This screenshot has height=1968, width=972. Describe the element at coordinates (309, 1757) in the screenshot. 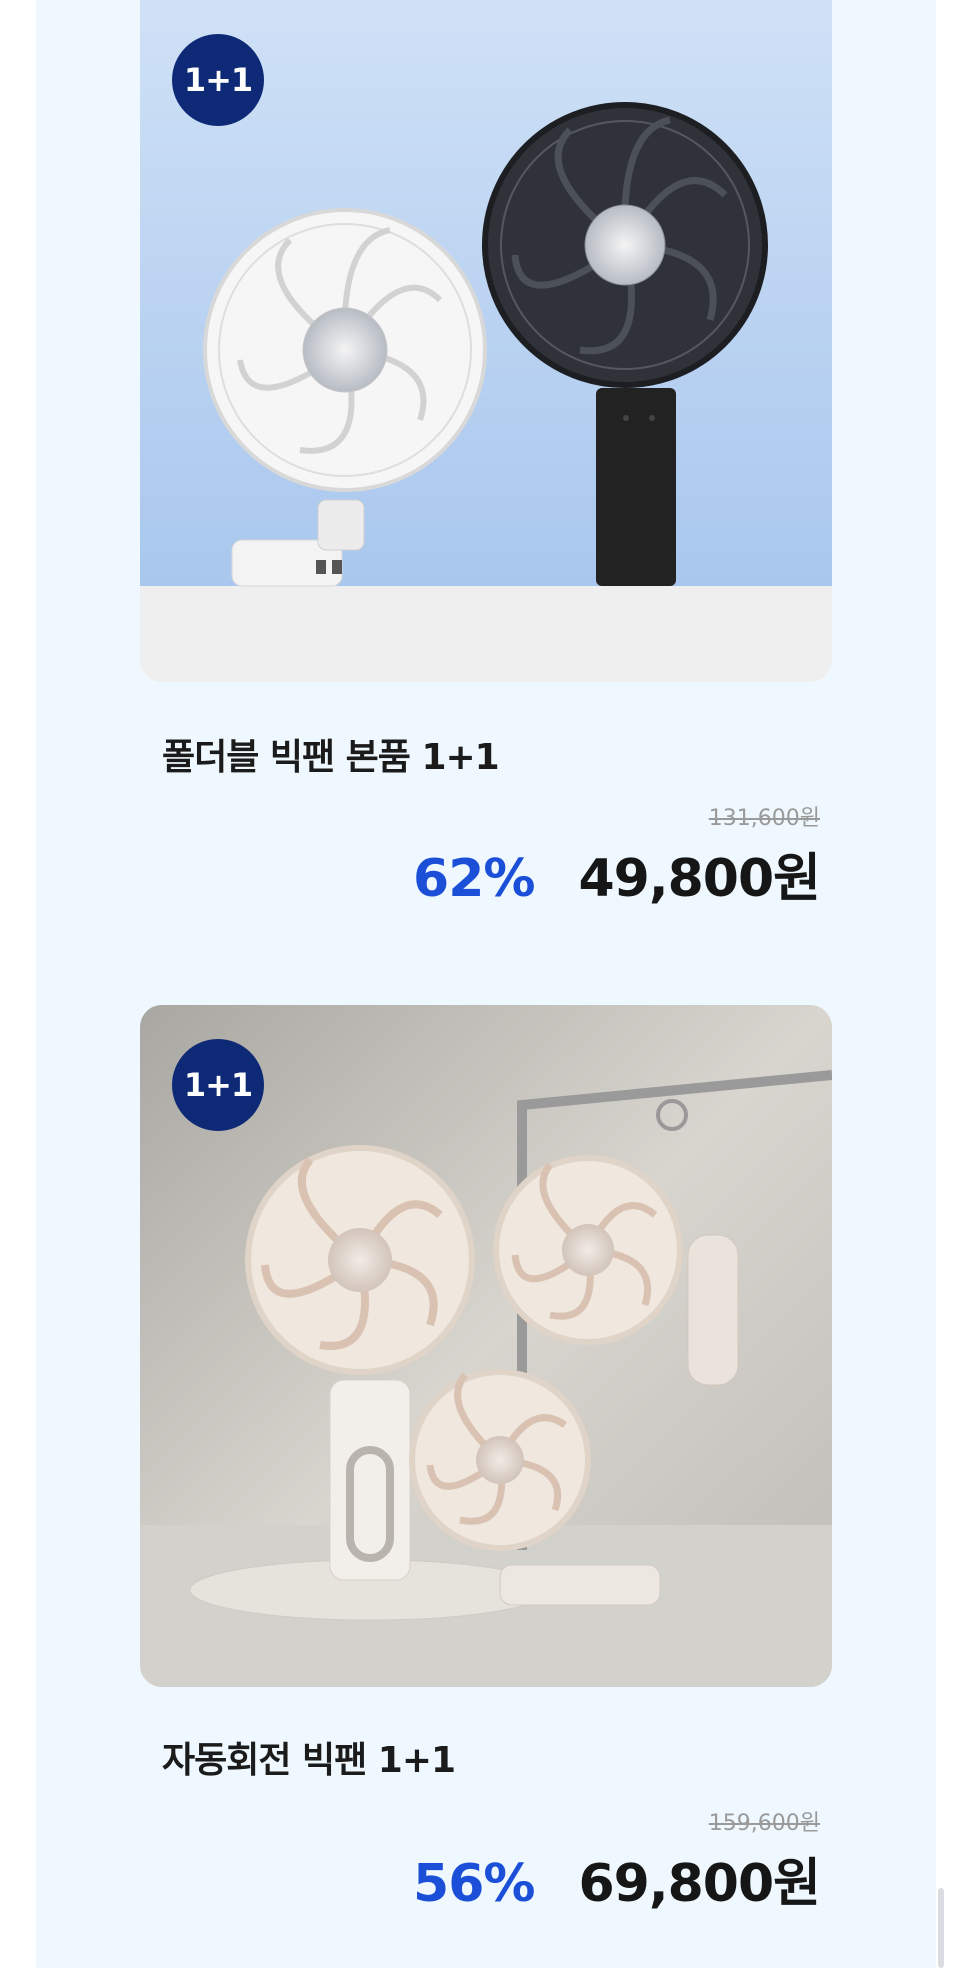

I see `product-title: 자동회전 빅팬 1+1` at that location.